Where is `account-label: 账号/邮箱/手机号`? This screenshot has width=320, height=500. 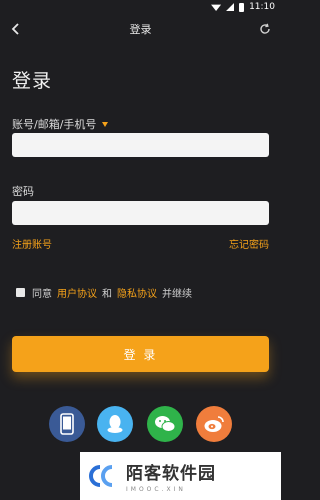
account-label: 账号/邮箱/手机号 is located at coordinates (60, 124).